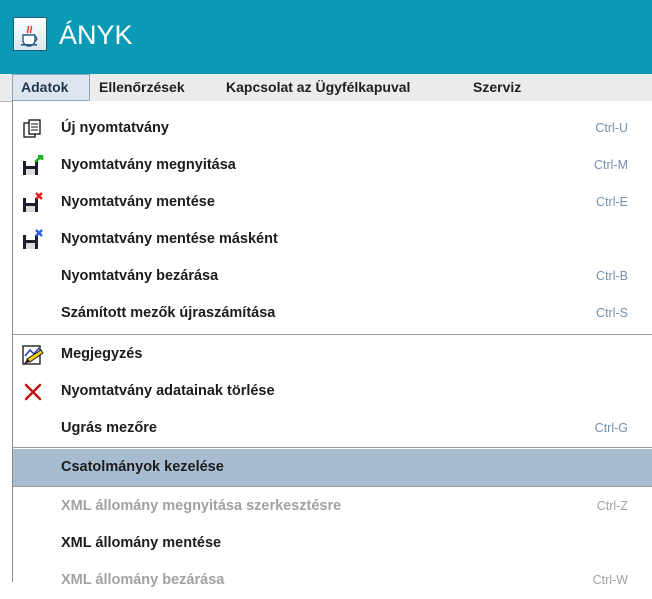  What do you see at coordinates (612, 313) in the screenshot?
I see `shortcut-hint: Ctrl-S` at bounding box center [612, 313].